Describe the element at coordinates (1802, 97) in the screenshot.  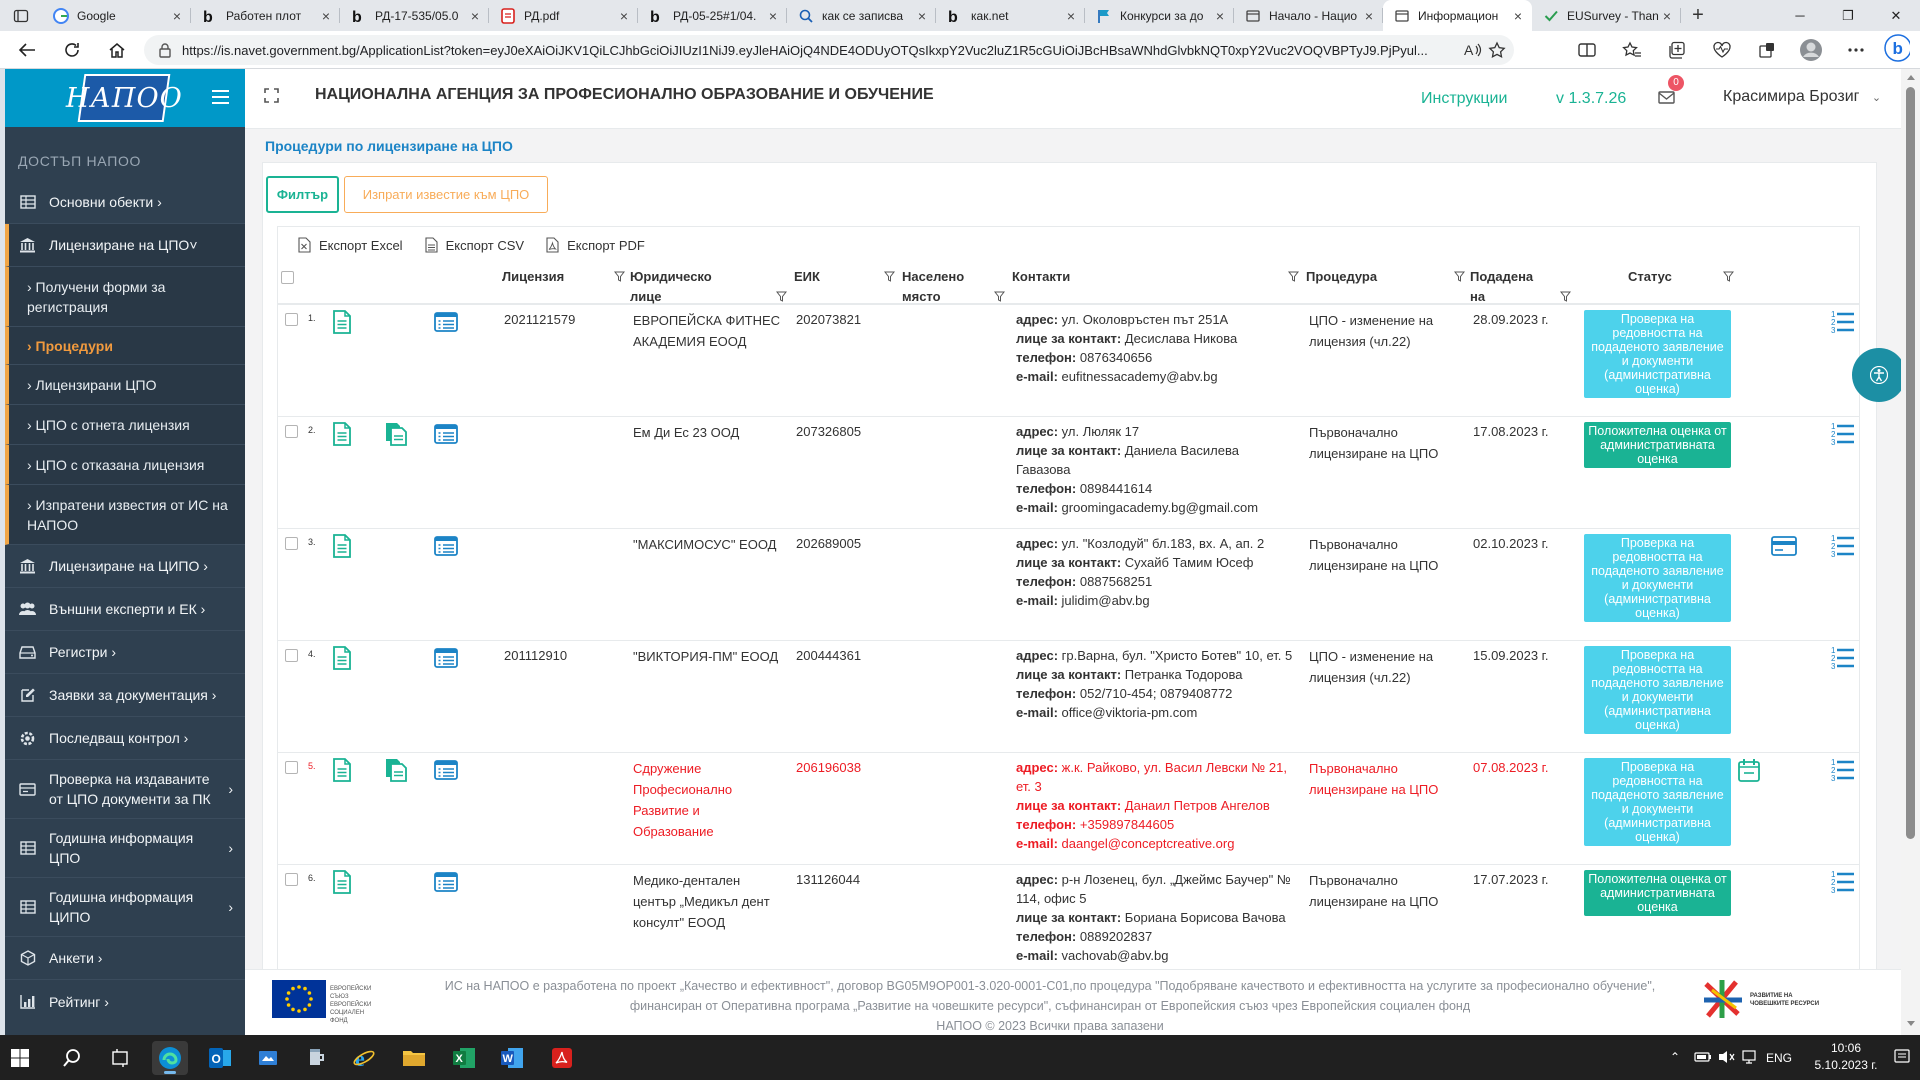
I see `user-menu: Красимира Брозиг ⌄` at that location.